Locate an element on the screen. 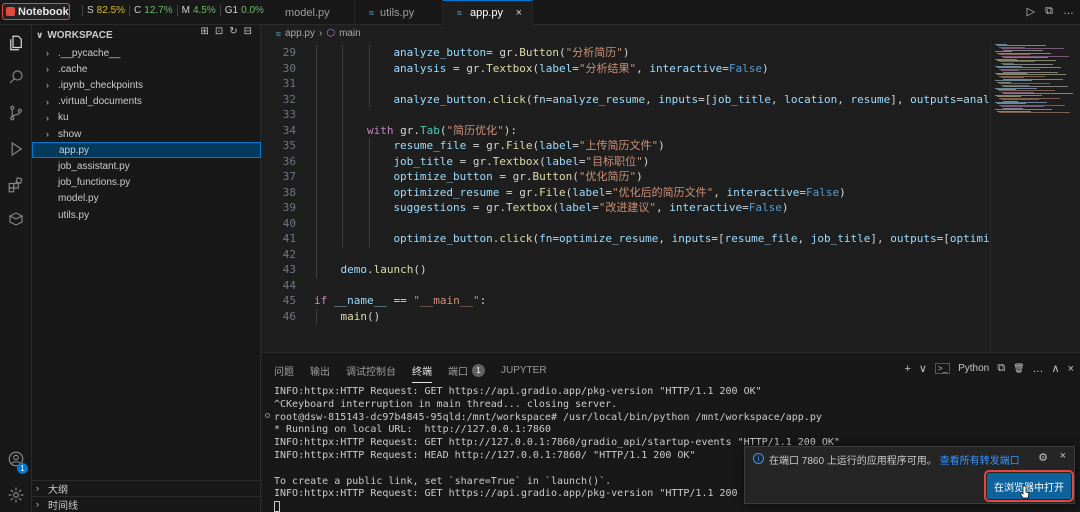  tab-utils-py: ≈ utils.py is located at coordinates (399, 12).